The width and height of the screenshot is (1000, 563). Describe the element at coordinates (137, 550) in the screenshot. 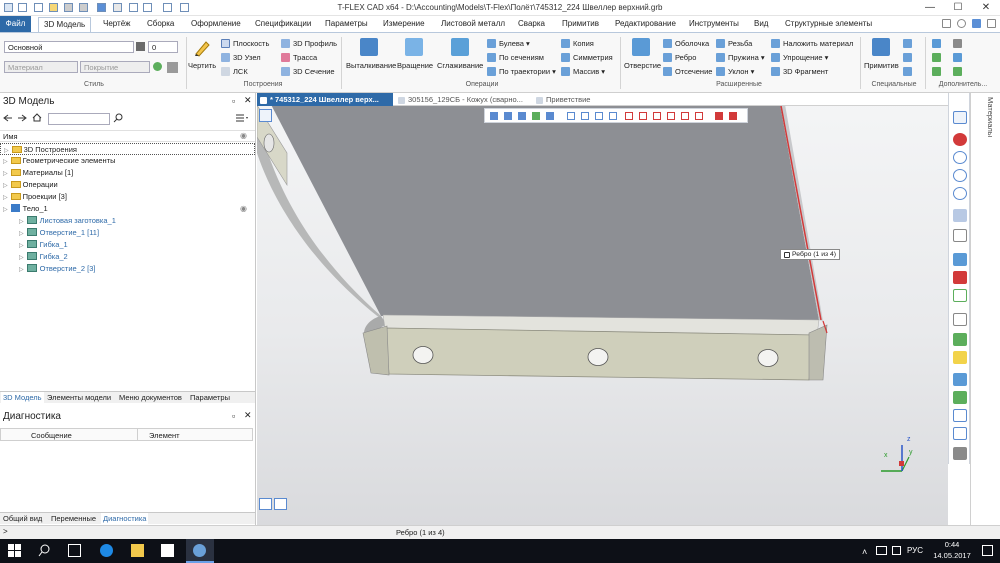

I see `file-explorer-icon` at that location.